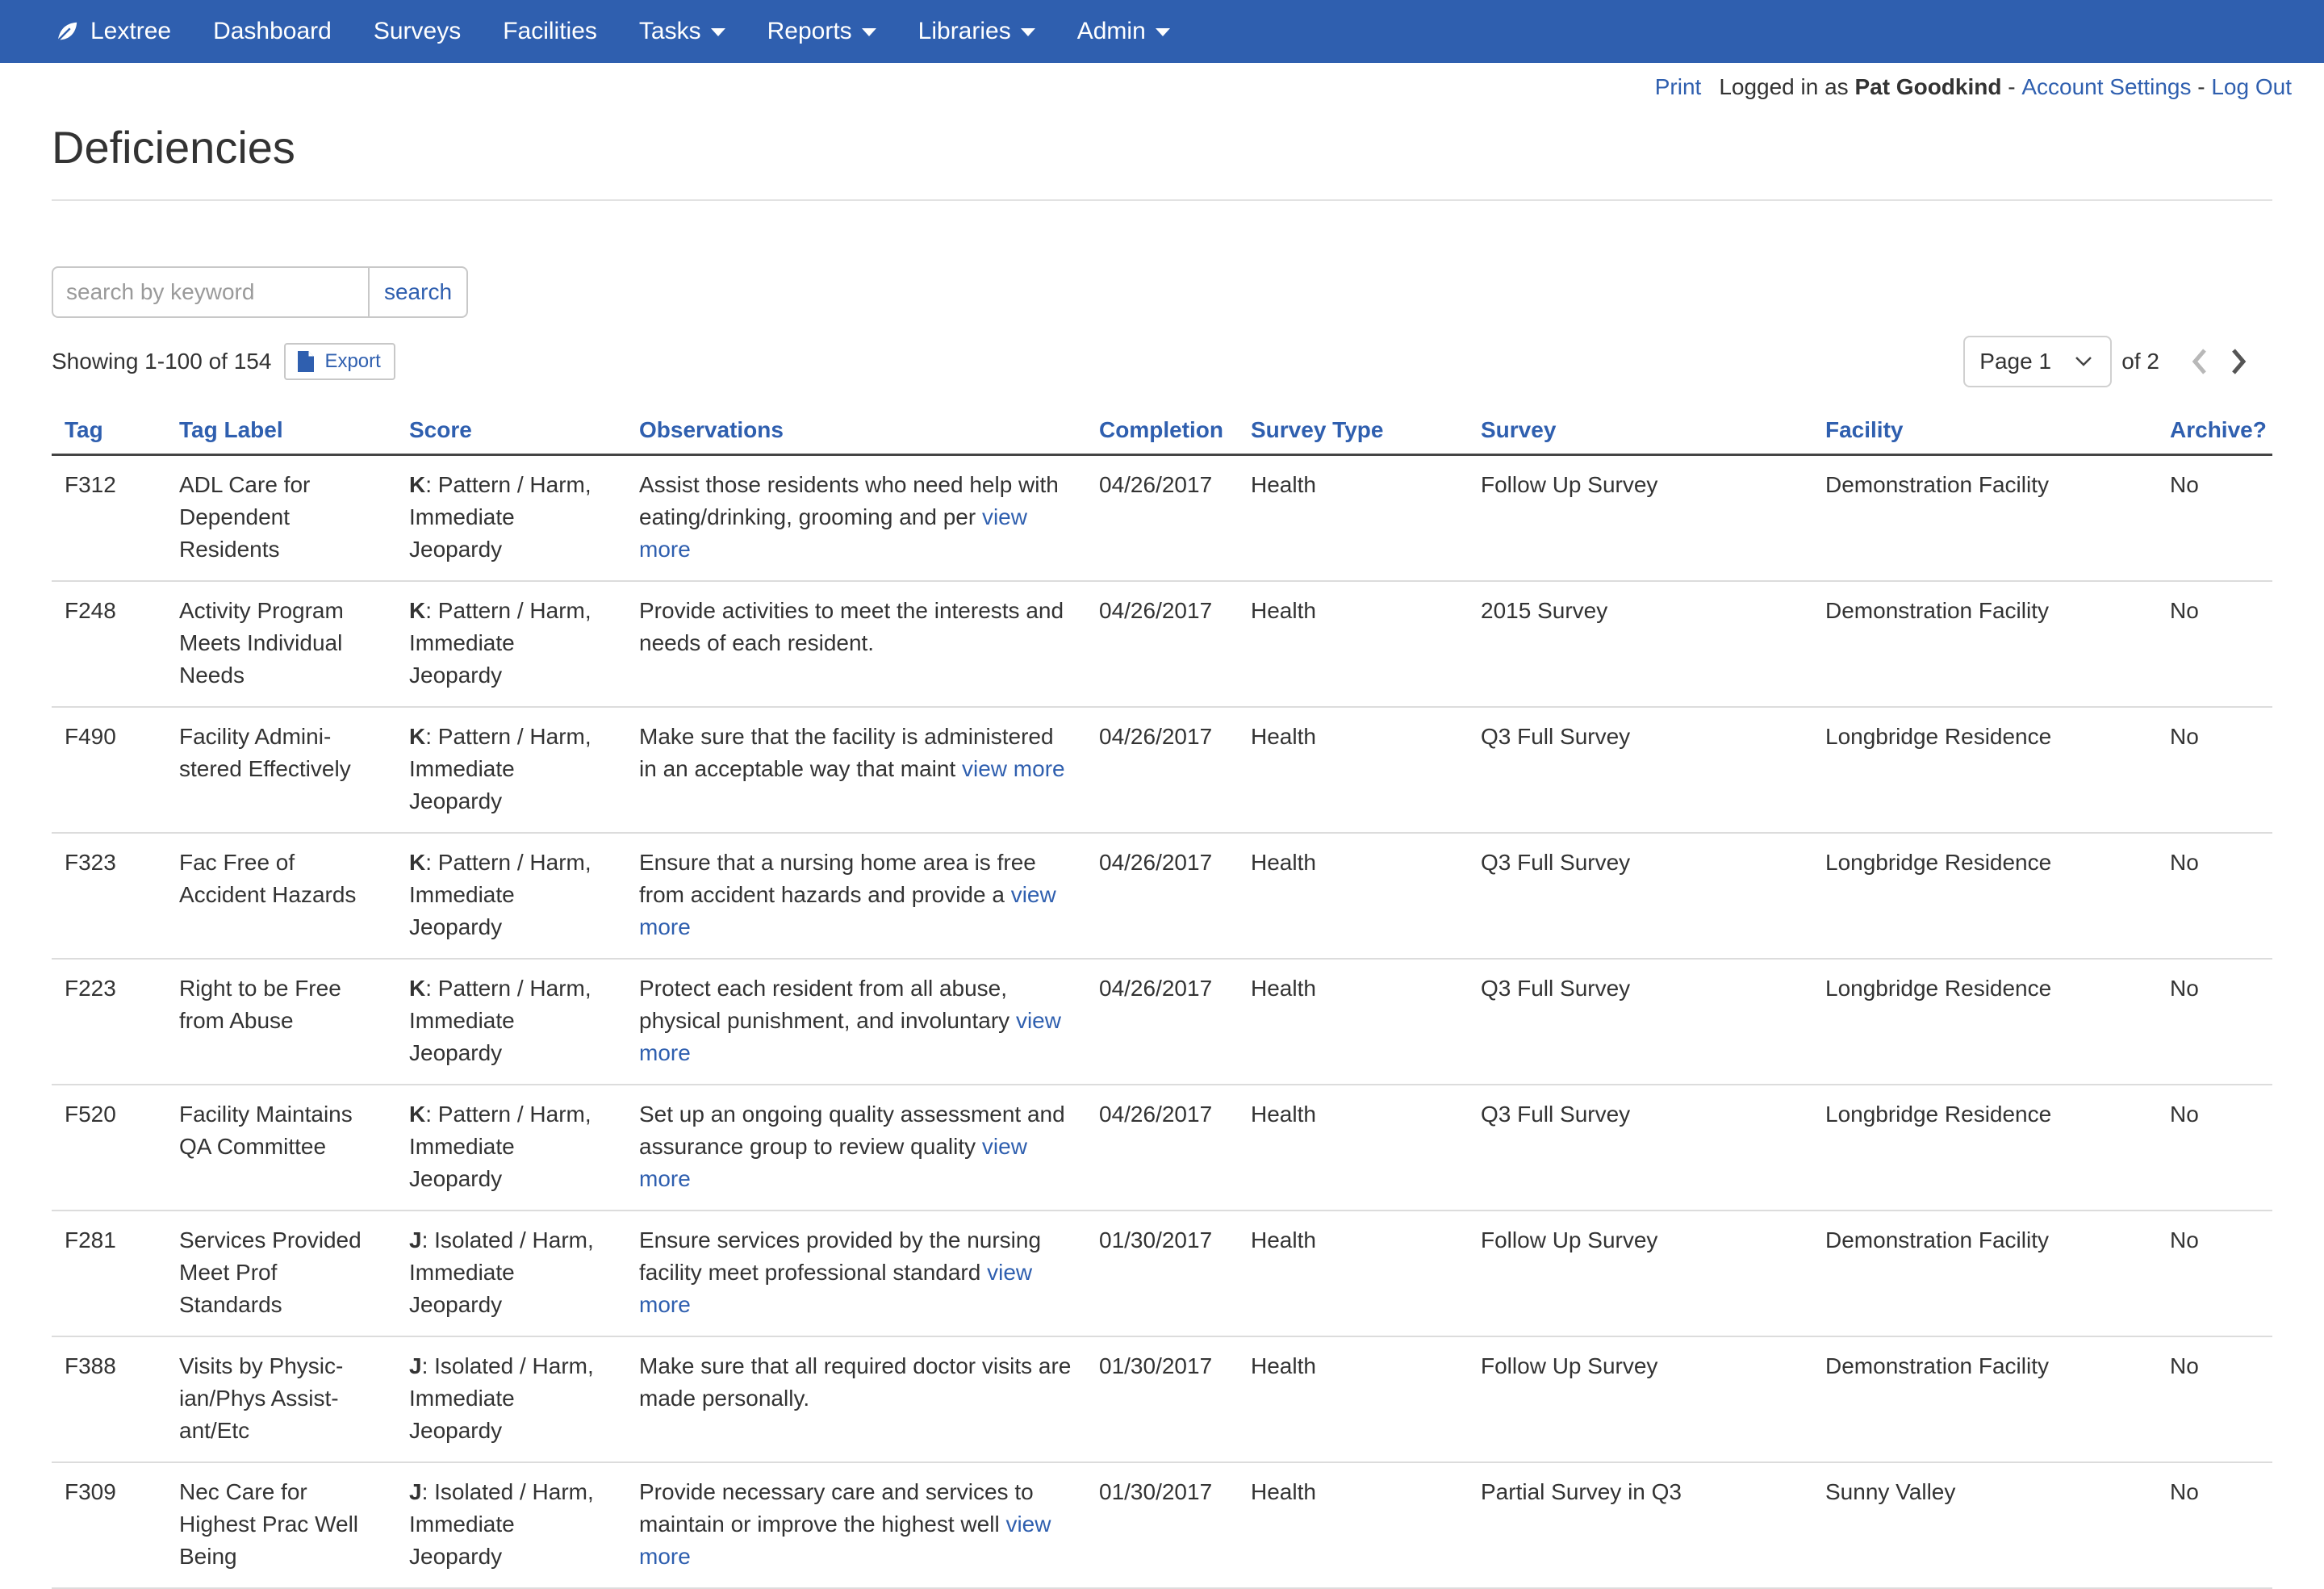 The image size is (2324, 1589). Describe the element at coordinates (2214, 431) in the screenshot. I see `col-header-archive: Archive?` at that location.